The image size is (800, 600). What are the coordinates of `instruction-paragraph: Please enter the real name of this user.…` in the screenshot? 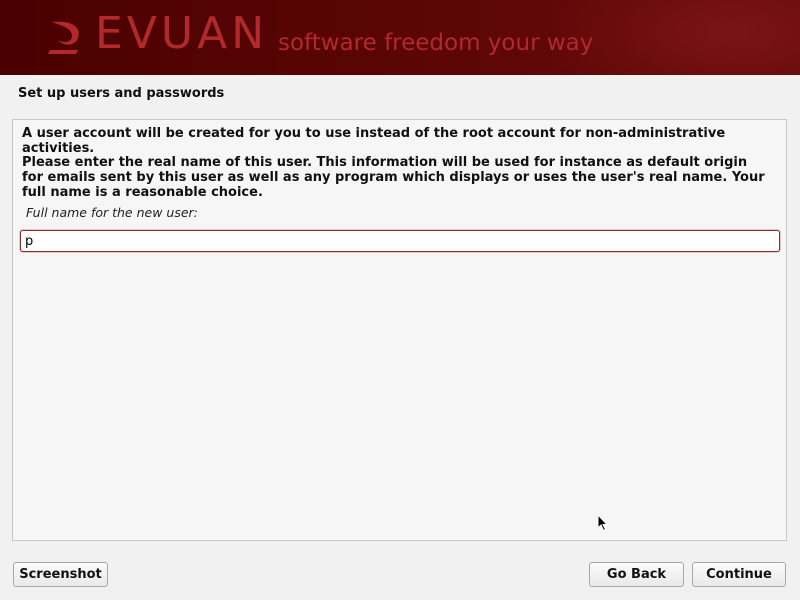 It's located at (393, 177).